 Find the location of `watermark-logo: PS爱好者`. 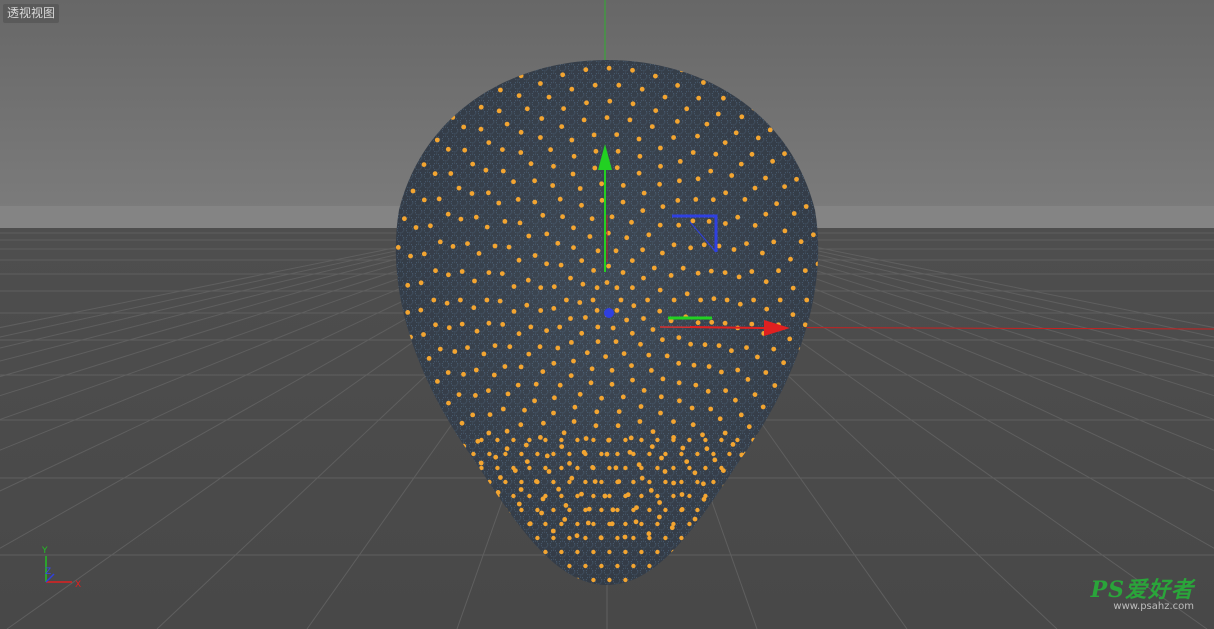

watermark-logo: PS爱好者 is located at coordinates (1142, 590).